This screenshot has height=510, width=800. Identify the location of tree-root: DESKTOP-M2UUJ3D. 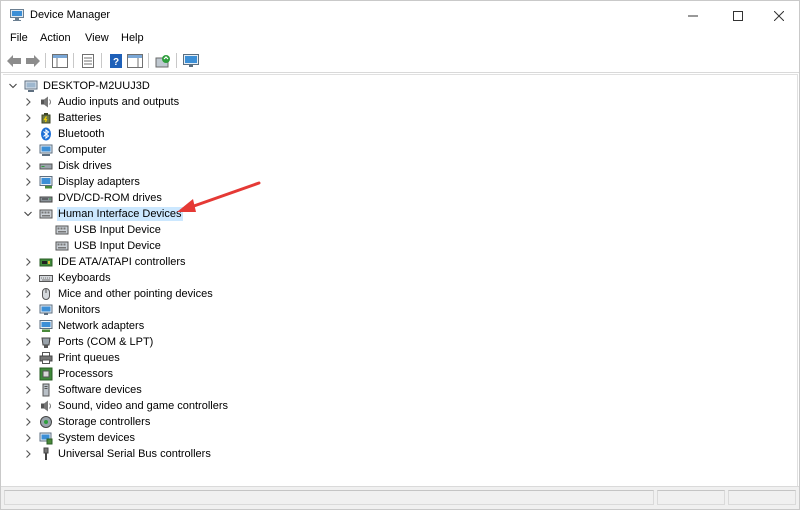
(79, 86).